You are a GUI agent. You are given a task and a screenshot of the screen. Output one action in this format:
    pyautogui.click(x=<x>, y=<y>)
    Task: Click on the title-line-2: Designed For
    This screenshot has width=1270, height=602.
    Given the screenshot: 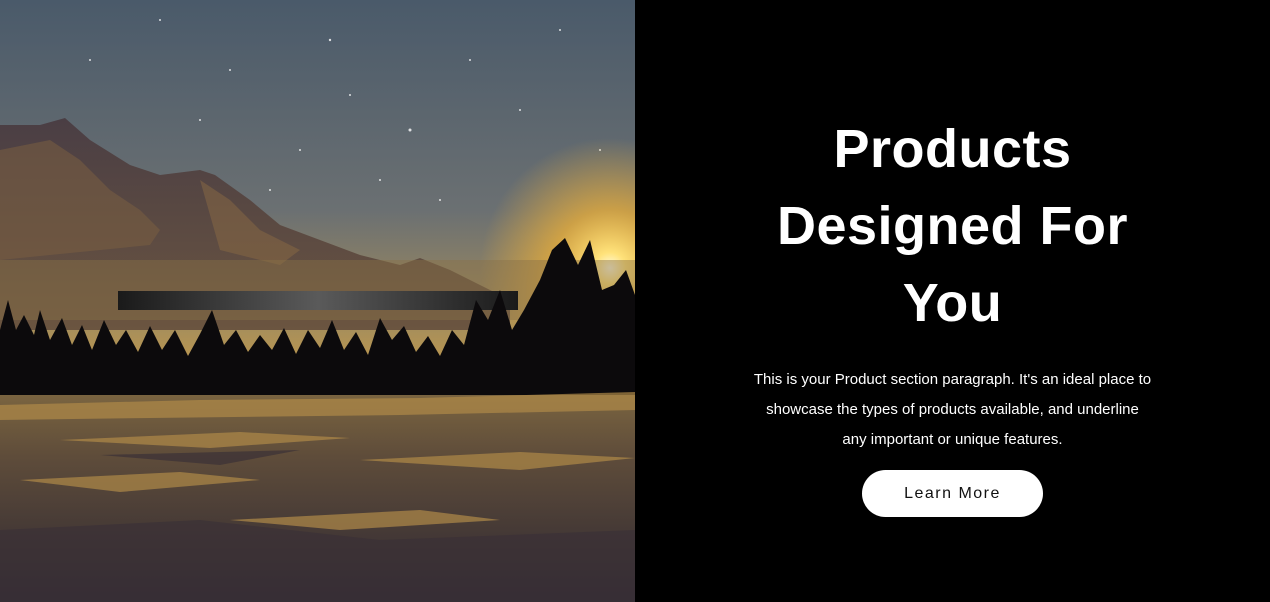 What is the action you would take?
    pyautogui.click(x=952, y=226)
    